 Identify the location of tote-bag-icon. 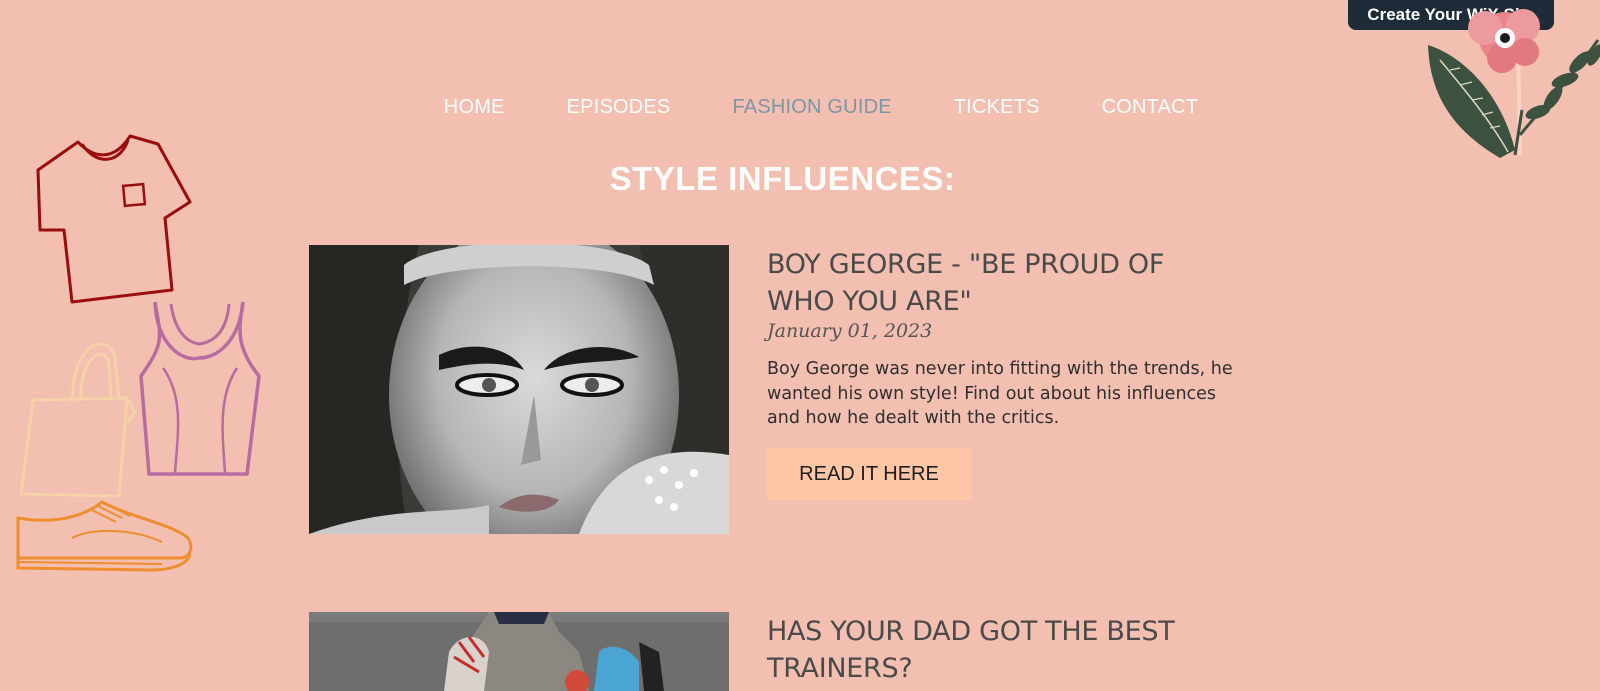
(78, 420).